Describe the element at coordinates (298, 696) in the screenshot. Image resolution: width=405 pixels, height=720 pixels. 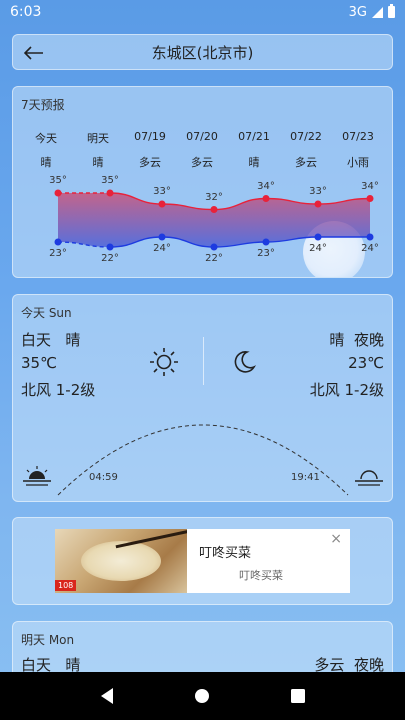
I see `recents-square-icon` at that location.